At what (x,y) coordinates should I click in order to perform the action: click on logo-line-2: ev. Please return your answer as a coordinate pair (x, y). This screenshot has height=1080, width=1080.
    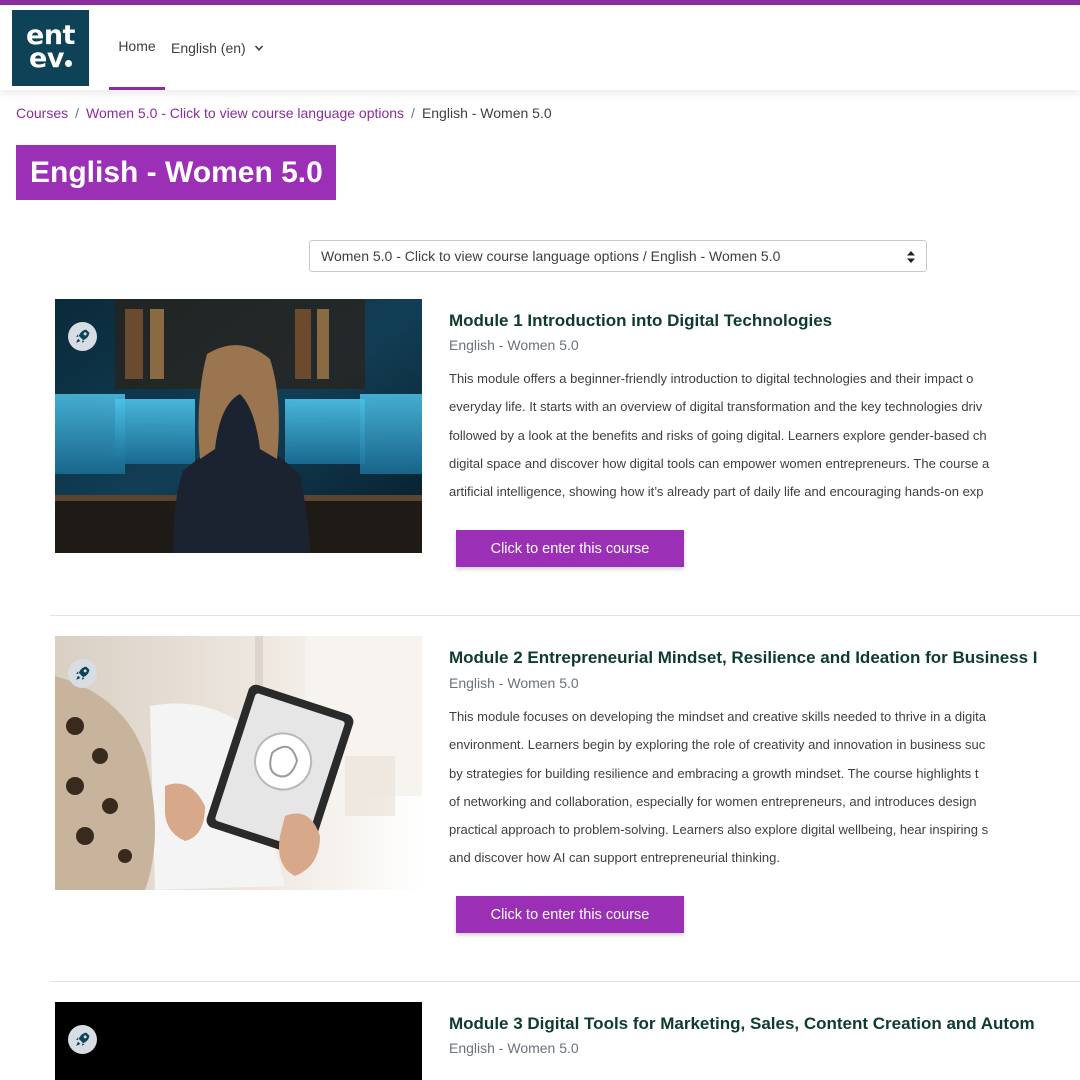
    Looking at the image, I should click on (50, 58).